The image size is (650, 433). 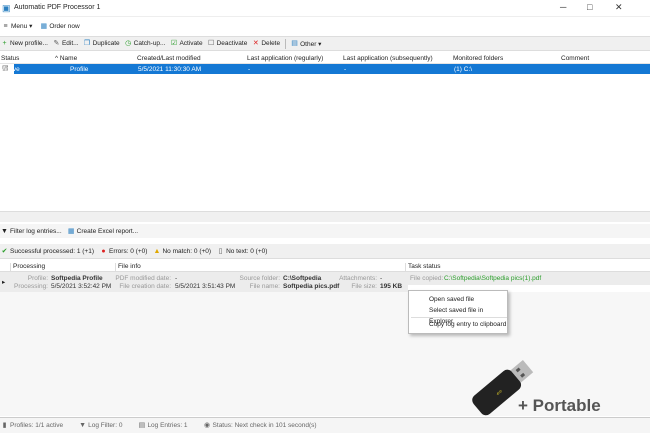 I want to click on status-log-entries-text: Log Entries: 1, so click(x=167, y=425).